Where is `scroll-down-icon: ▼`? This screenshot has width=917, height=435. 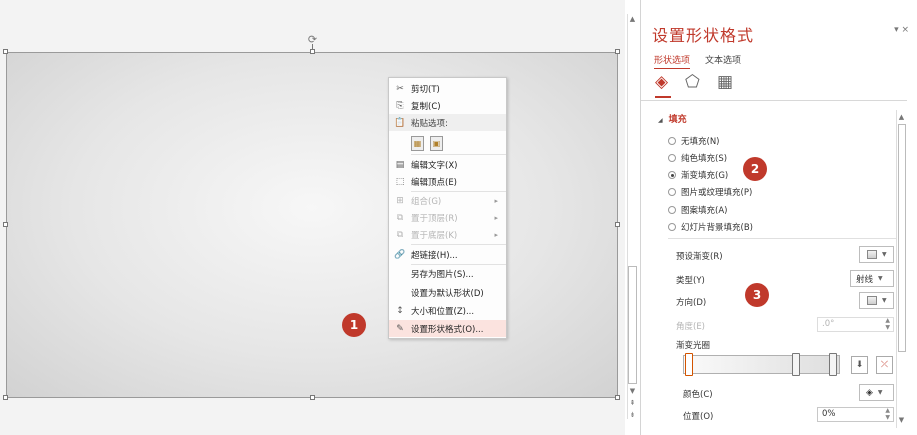 scroll-down-icon: ▼ is located at coordinates (632, 391).